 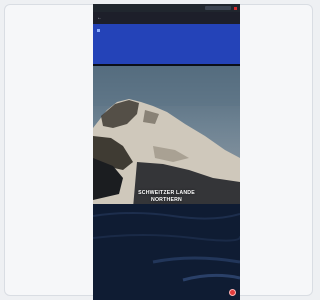 I want to click on panel-heading, so click(x=119, y=31).